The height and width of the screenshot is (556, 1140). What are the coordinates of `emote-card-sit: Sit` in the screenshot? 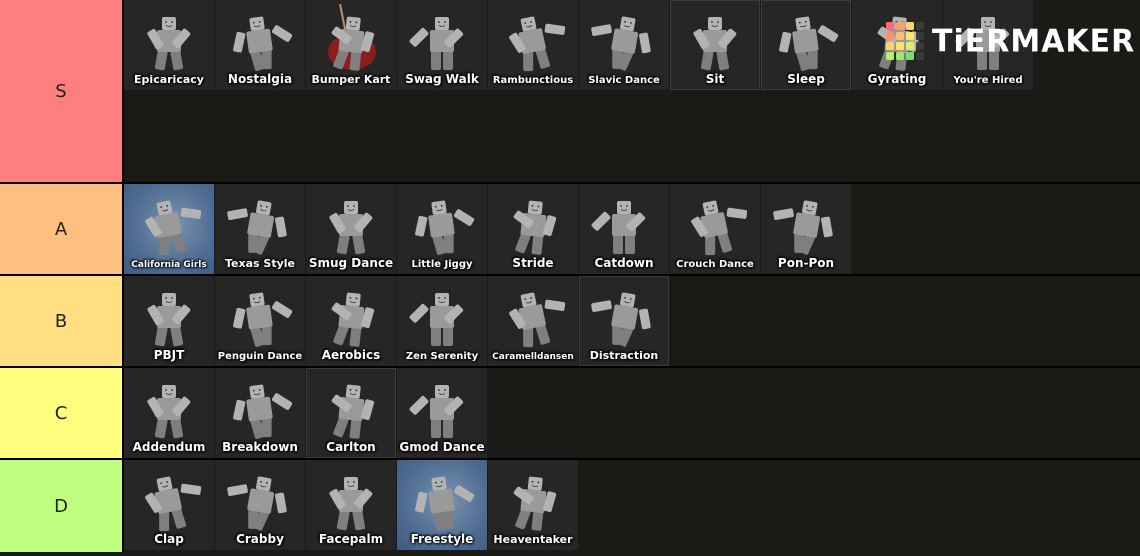 It's located at (715, 45).